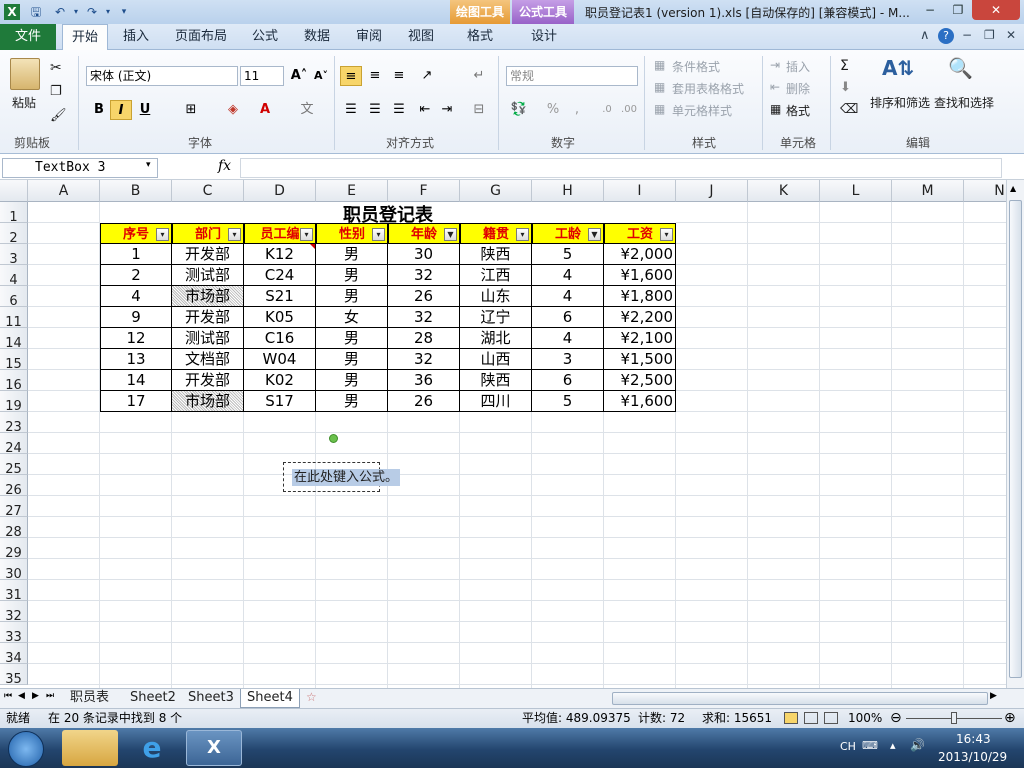 Image resolution: width=1024 pixels, height=768 pixels. Describe the element at coordinates (208, 296) in the screenshot. I see `table-cell: 市场部` at that location.